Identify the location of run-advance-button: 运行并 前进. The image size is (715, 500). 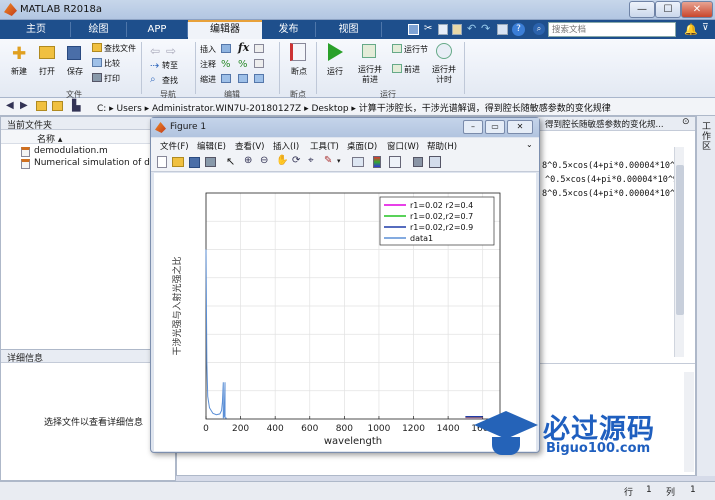
(370, 75).